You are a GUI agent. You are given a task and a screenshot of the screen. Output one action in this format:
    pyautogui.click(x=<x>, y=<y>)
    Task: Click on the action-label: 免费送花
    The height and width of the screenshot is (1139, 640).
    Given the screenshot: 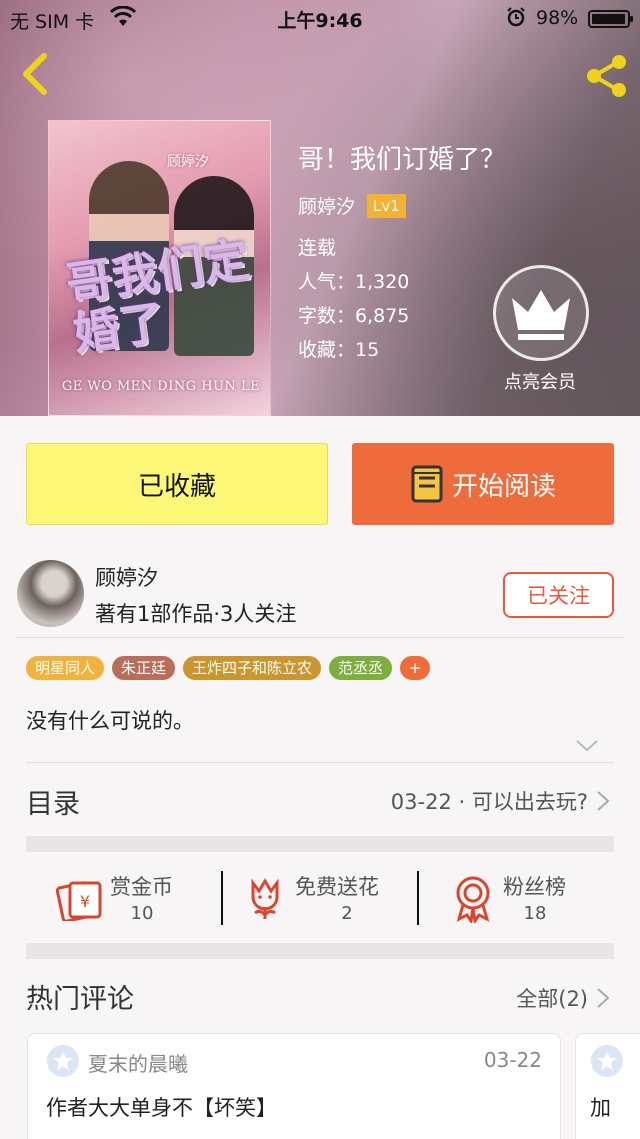 What is the action you would take?
    pyautogui.click(x=337, y=887)
    